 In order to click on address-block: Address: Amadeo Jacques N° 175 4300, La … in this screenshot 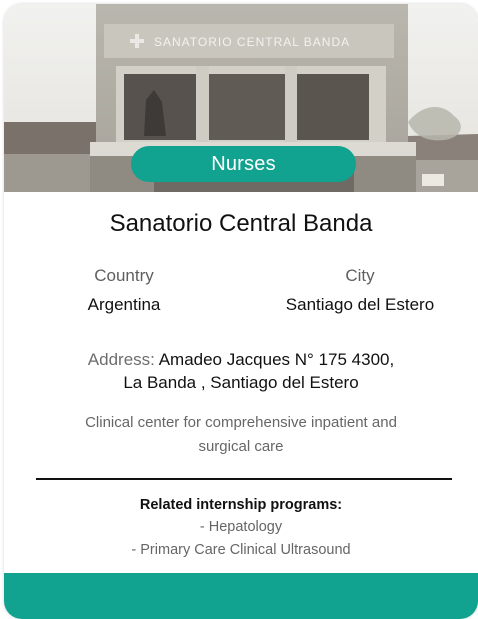, I will do `click(241, 371)`.